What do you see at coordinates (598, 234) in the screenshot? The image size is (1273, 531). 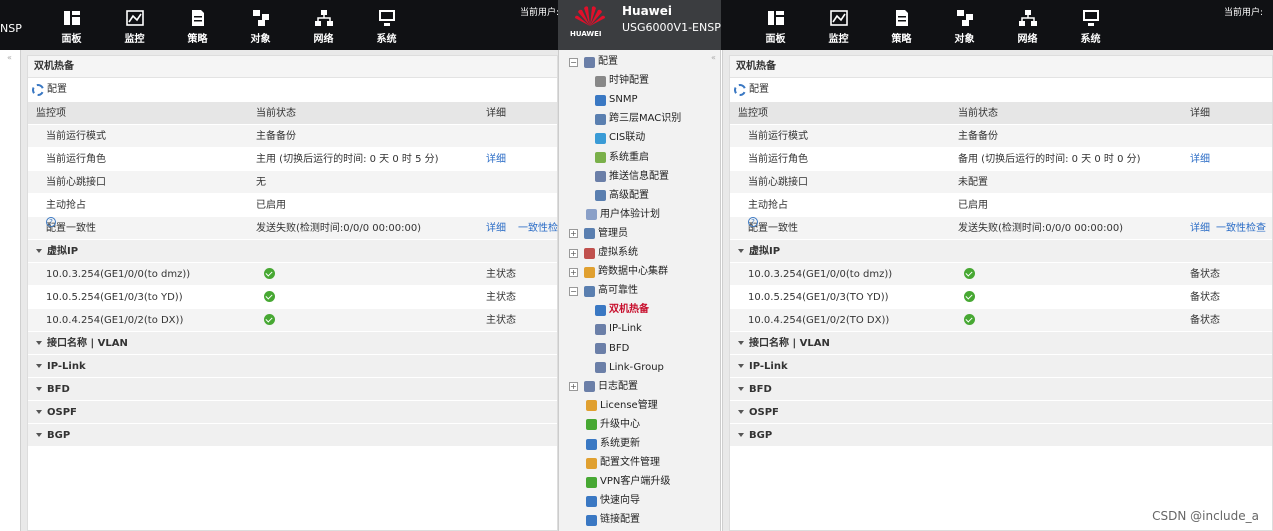 I see `menu-item: + 管理员` at bounding box center [598, 234].